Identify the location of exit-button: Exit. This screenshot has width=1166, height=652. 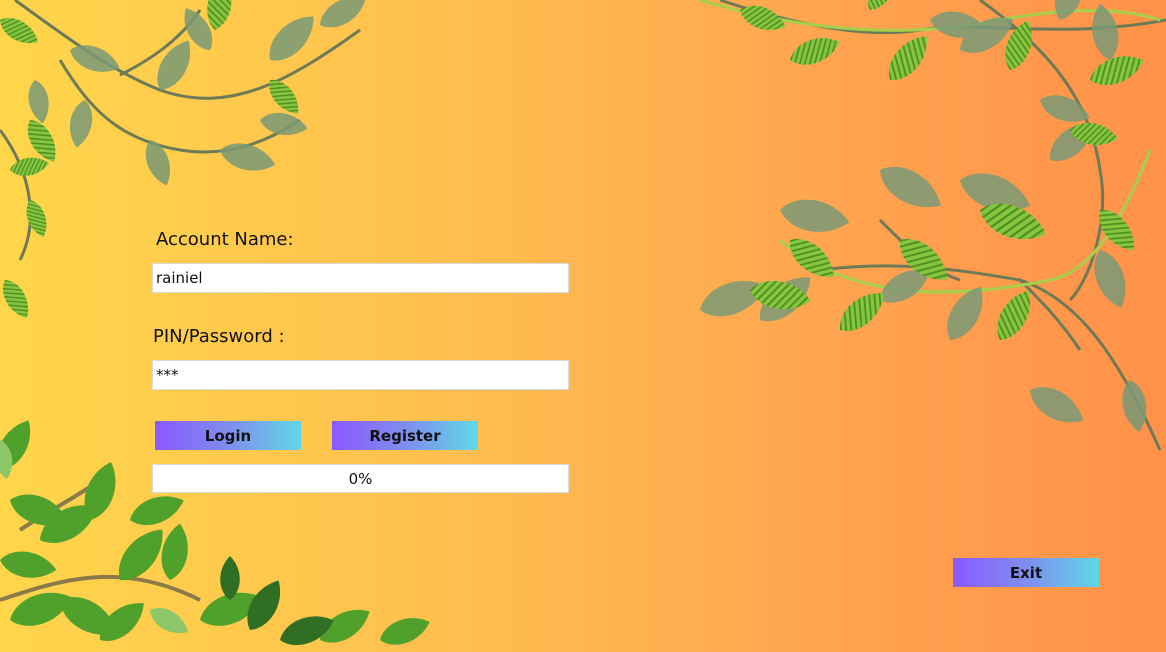
(1026, 572).